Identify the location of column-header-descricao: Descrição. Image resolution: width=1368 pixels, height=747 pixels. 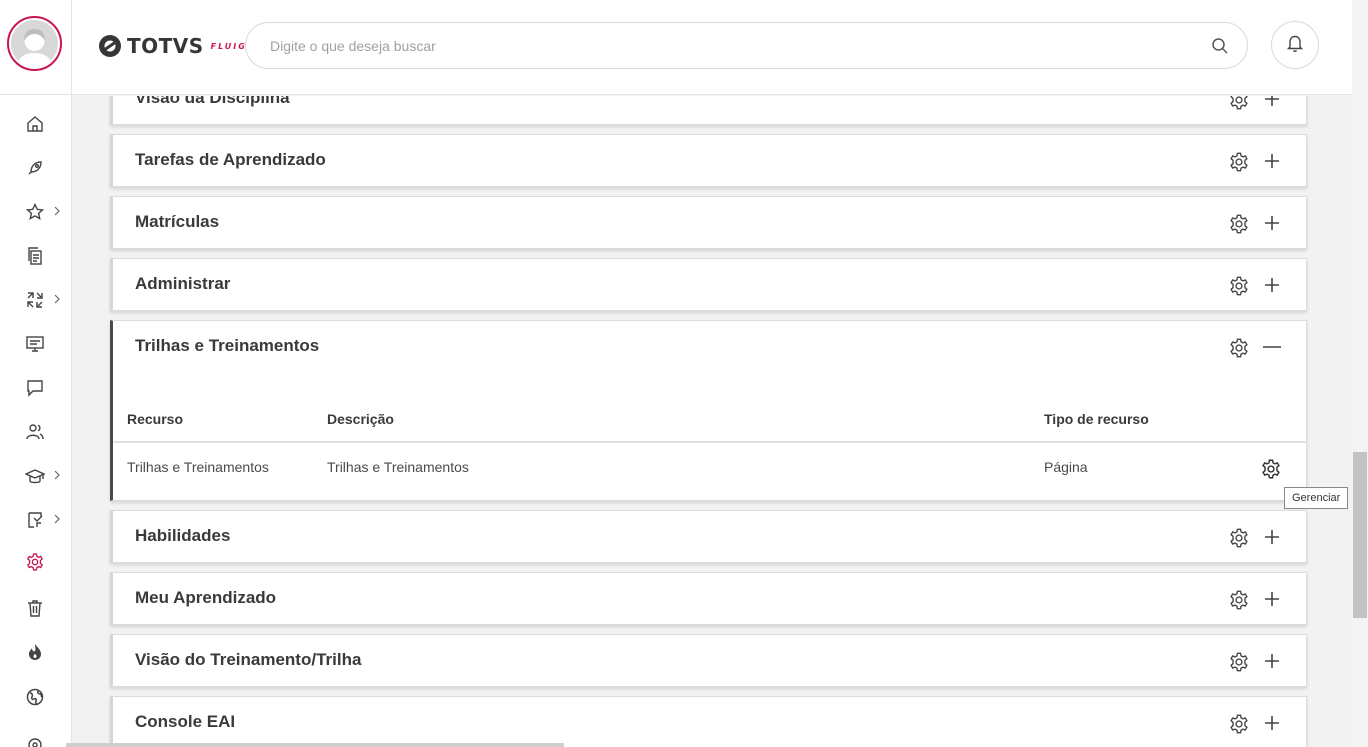
(360, 419).